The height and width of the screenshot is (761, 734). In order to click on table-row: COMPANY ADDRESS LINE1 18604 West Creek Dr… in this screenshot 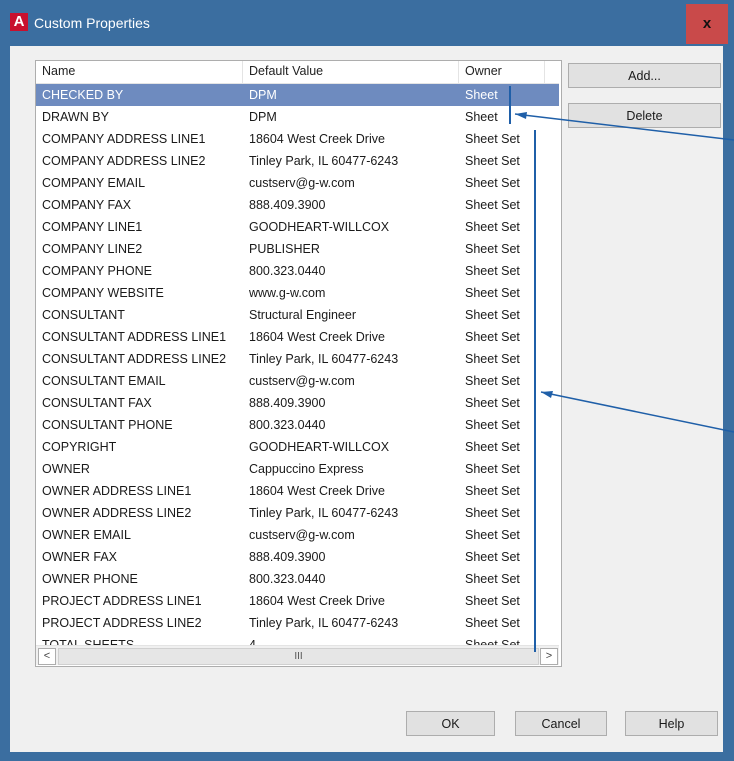, I will do `click(297, 139)`.